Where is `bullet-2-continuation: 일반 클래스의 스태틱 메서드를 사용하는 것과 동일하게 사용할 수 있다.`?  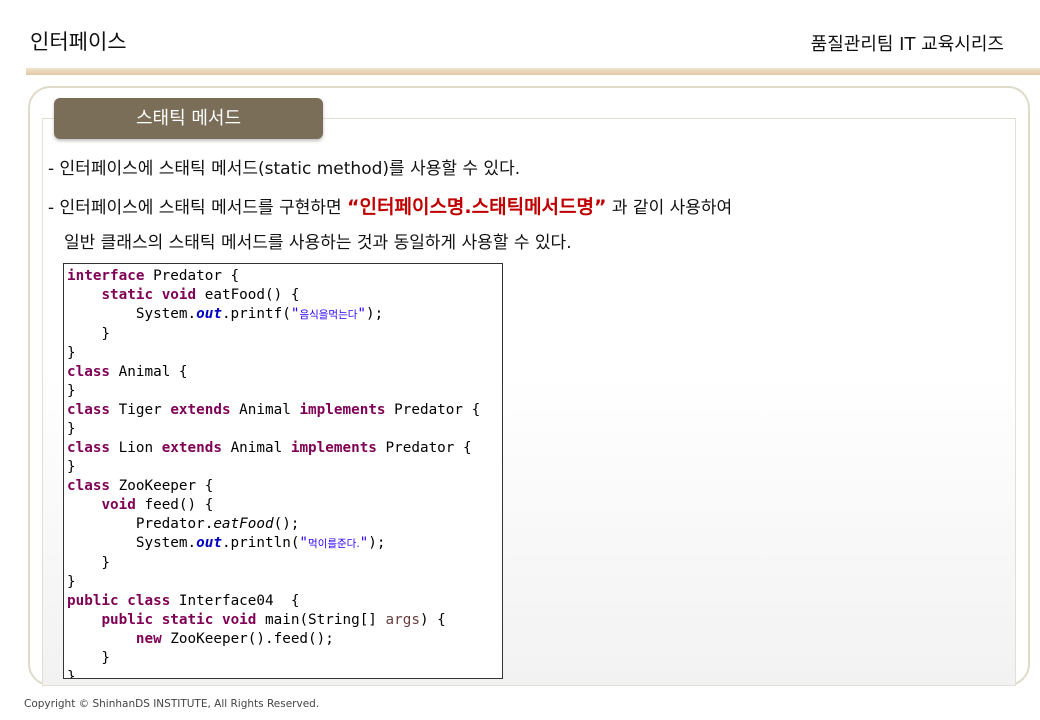
bullet-2-continuation: 일반 클래스의 스태틱 메서드를 사용하는 것과 동일하게 사용할 수 있다. is located at coordinates (318, 243).